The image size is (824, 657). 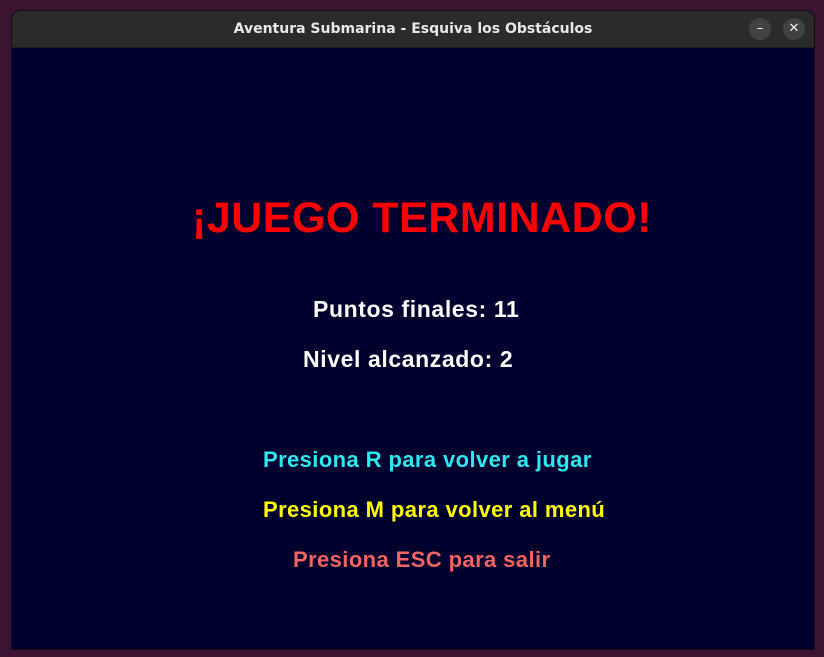 I want to click on menu-instruction: Presiona M para volver al menú, so click(x=434, y=509).